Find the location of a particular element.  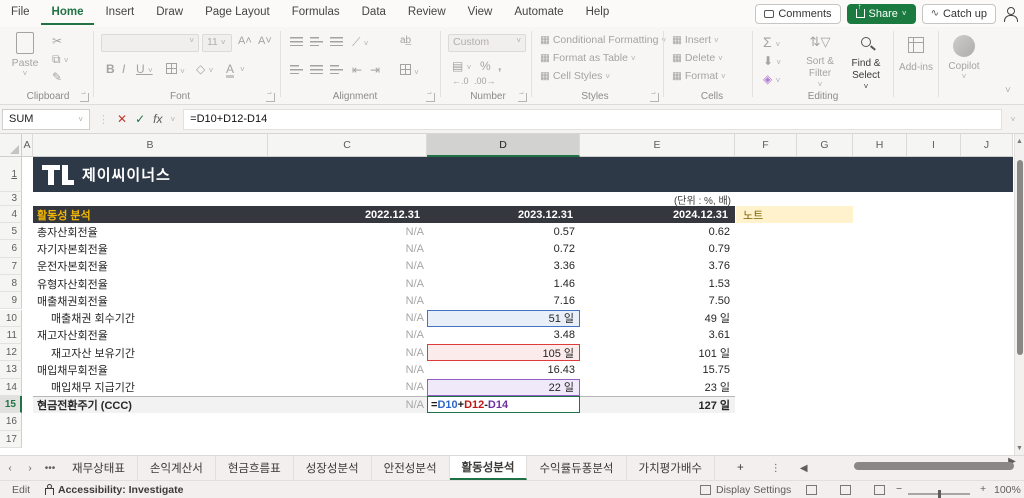

clear-icon: ◈ ˅ is located at coordinates (771, 79).